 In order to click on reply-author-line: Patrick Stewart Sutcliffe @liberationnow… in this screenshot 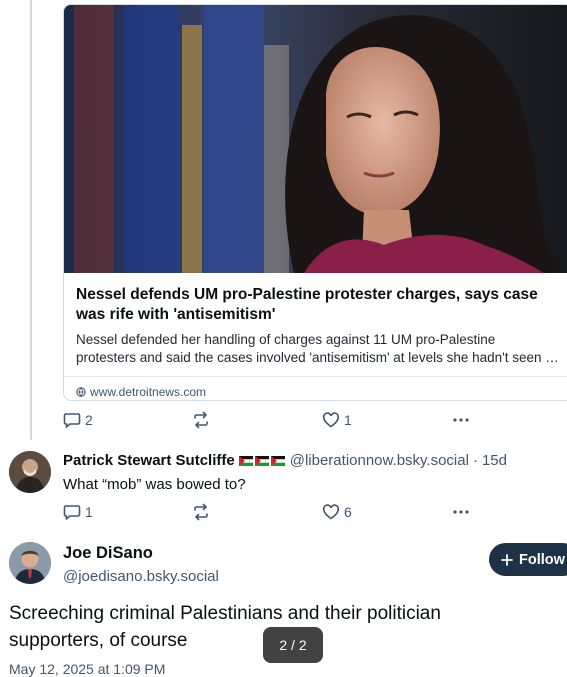, I will do `click(285, 460)`.